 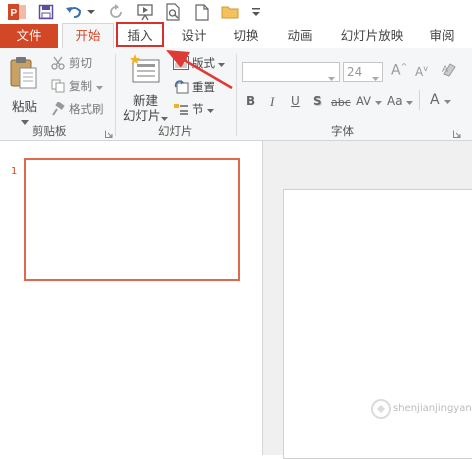 I want to click on undo-icon, so click(x=74, y=12).